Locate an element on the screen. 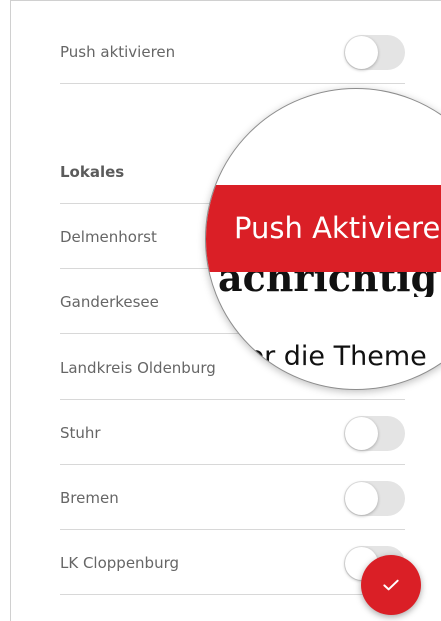 This screenshot has height=621, width=441. magnifier-bar: Push Aktiviere is located at coordinates (323, 228).